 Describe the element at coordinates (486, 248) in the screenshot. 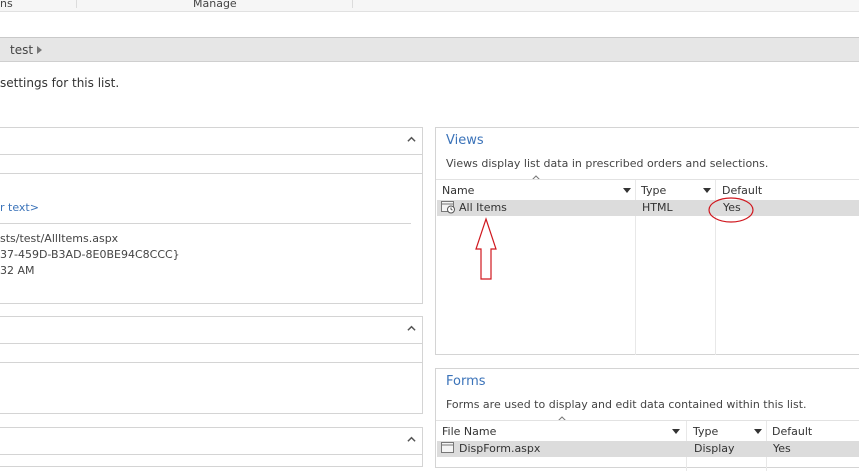

I see `annotation-arrow-icon` at that location.